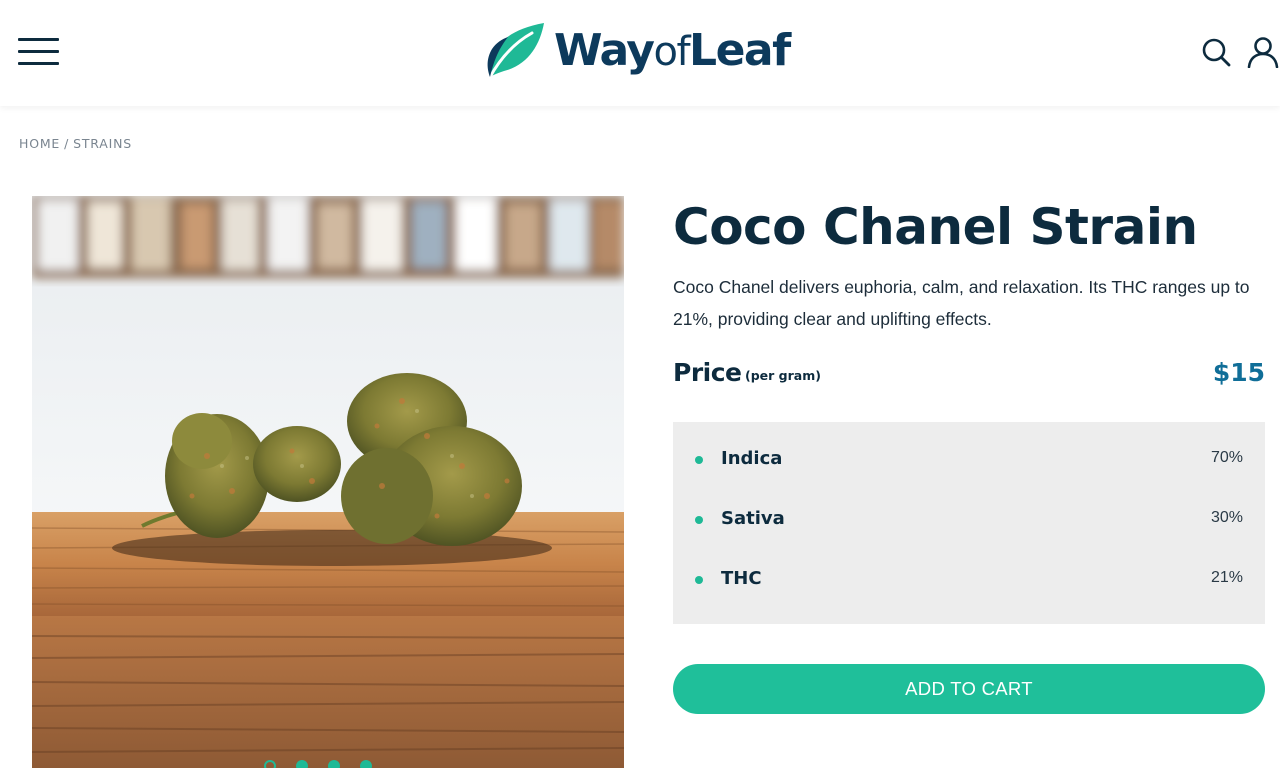 This screenshot has width=1280, height=768. Describe the element at coordinates (1226, 457) in the screenshot. I see `stat-value: 70%` at that location.